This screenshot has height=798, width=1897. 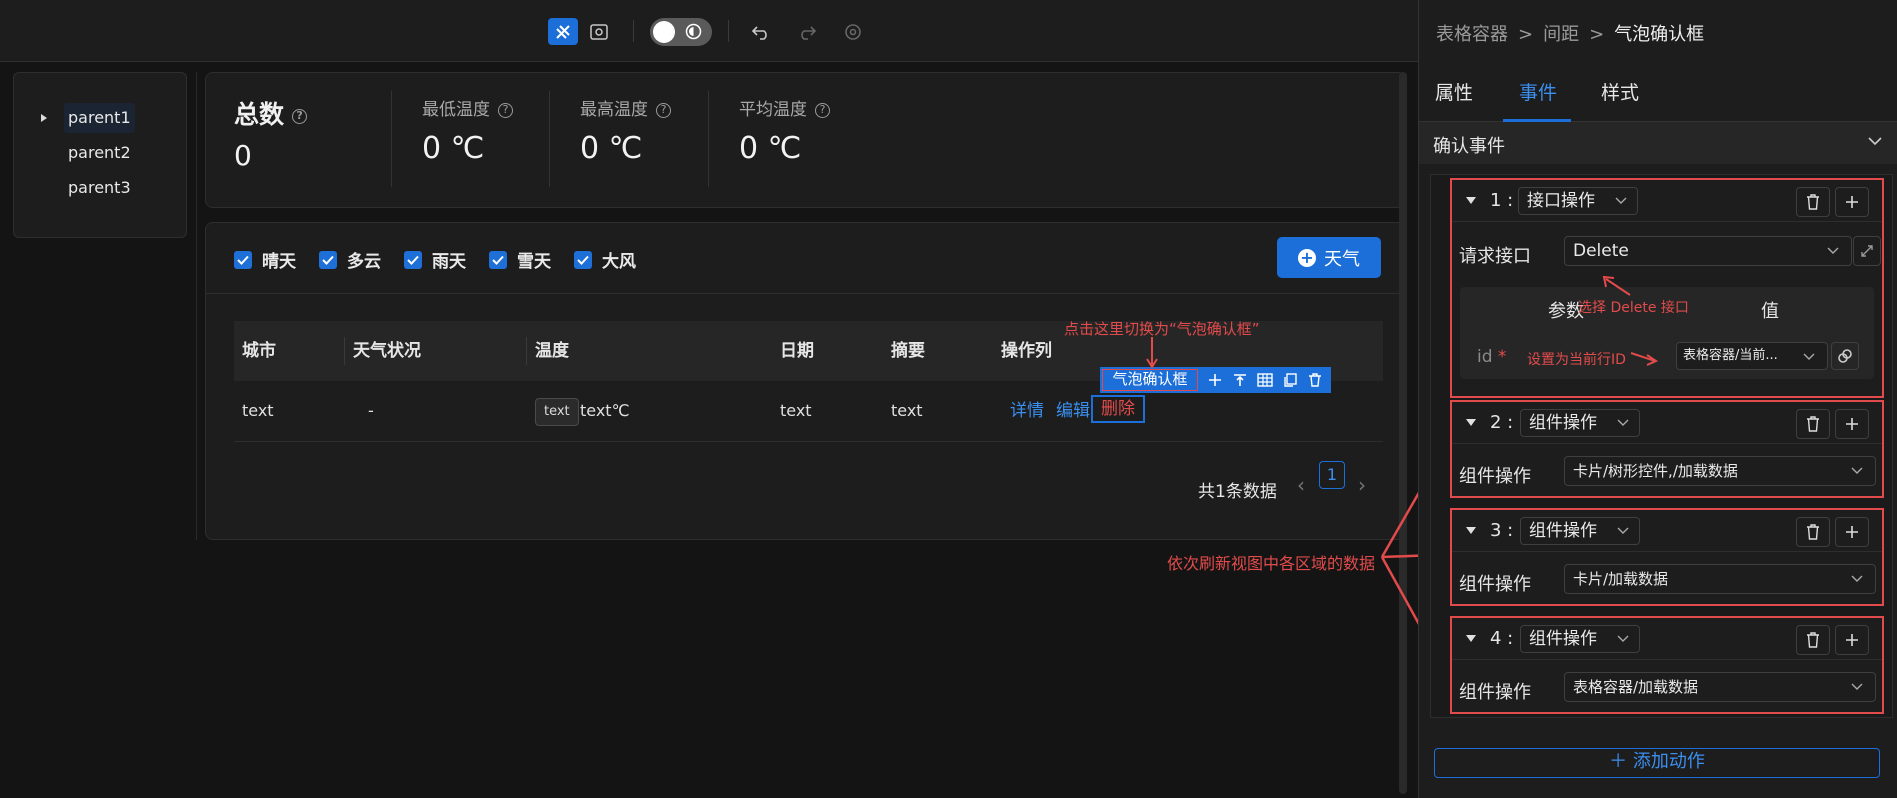 What do you see at coordinates (1720, 579) in the screenshot?
I see `component-op-select: 卡片/加载数据` at bounding box center [1720, 579].